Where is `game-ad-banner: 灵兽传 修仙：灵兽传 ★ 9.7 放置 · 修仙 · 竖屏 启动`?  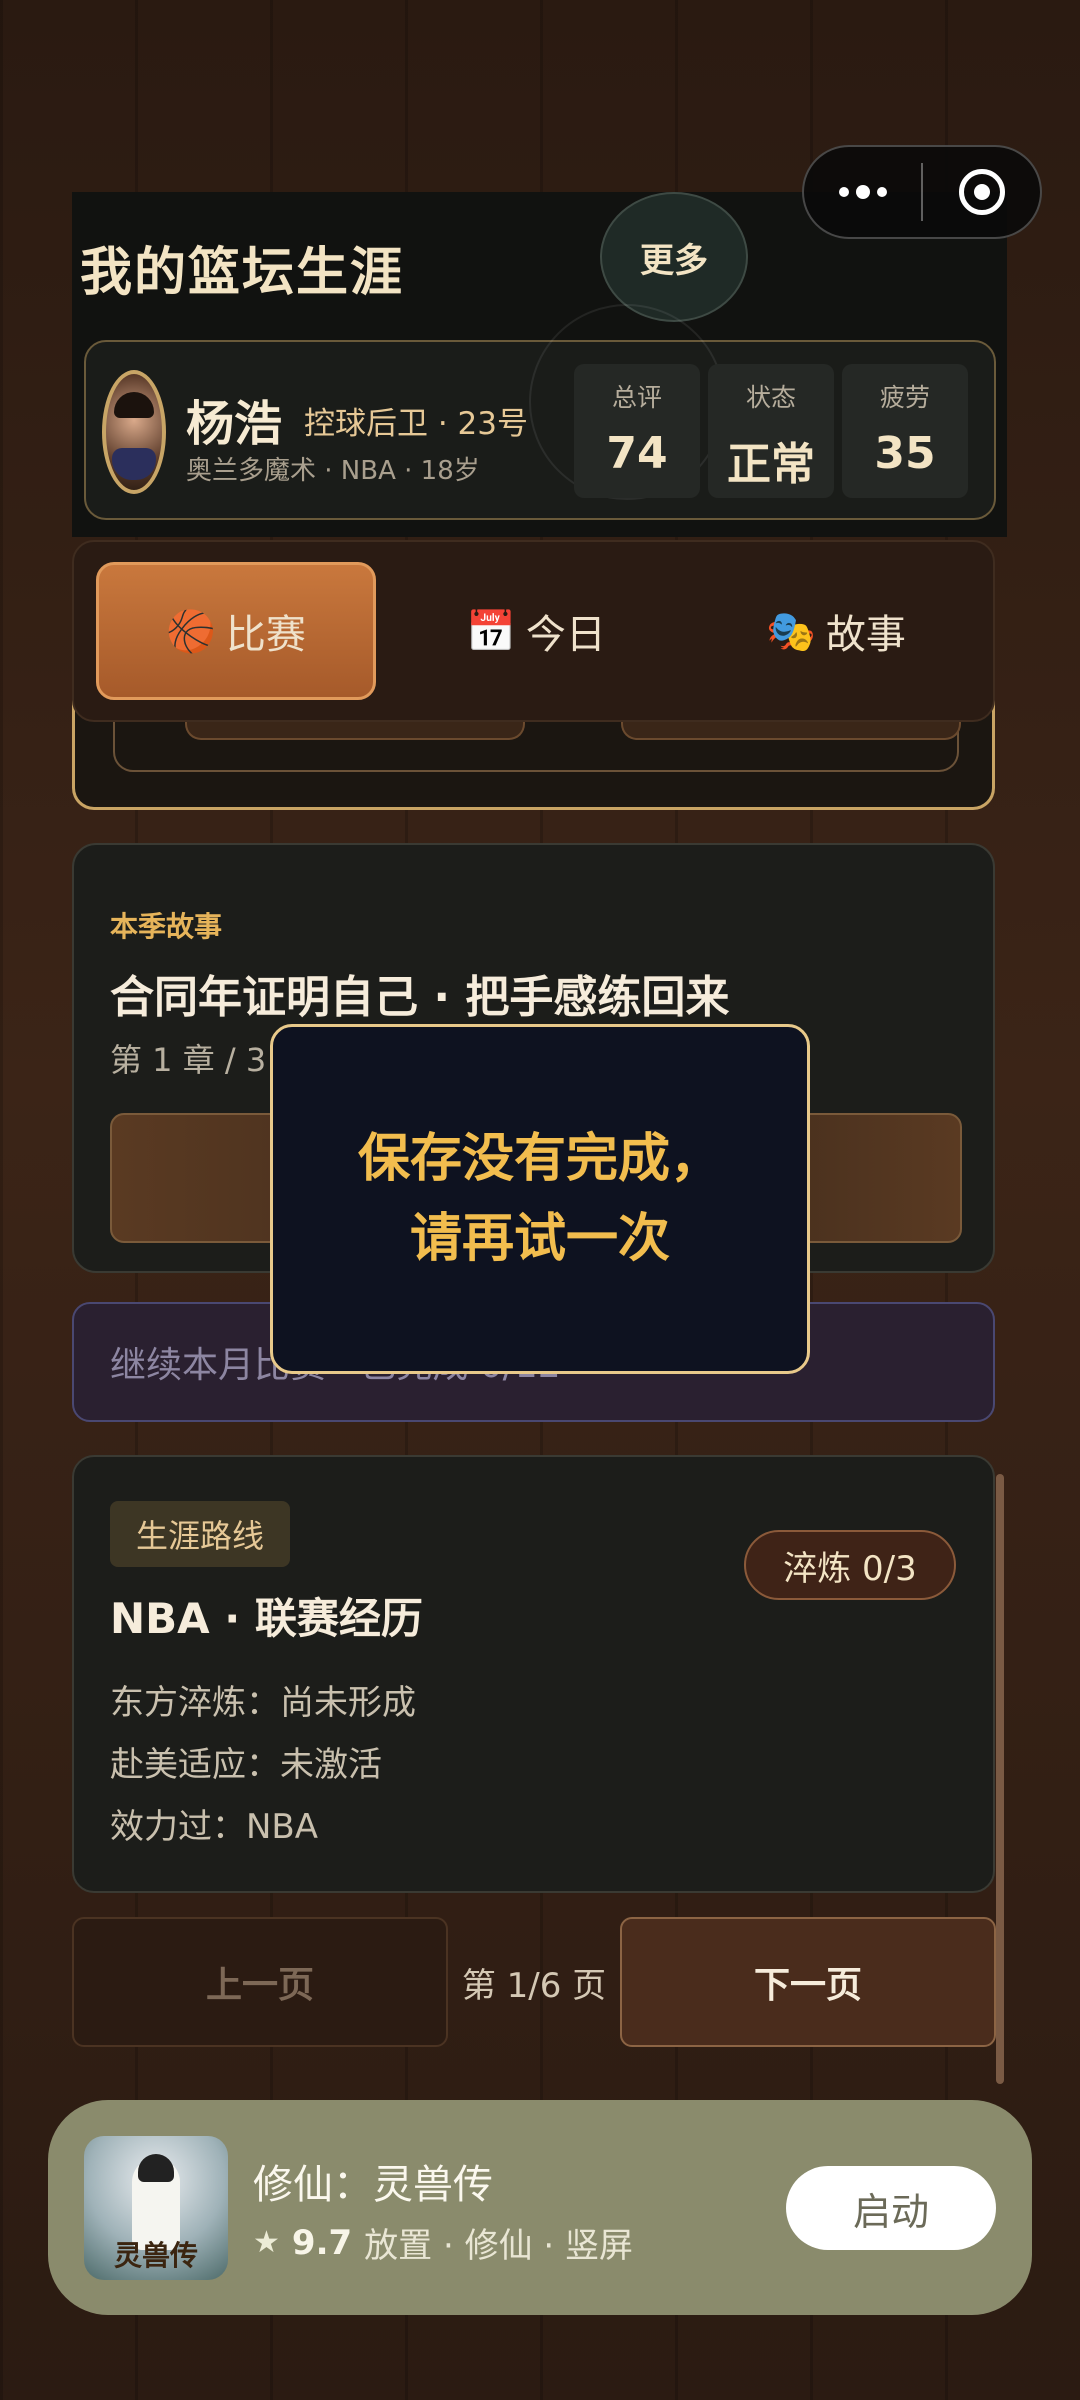 game-ad-banner: 灵兽传 修仙：灵兽传 ★ 9.7 放置 · 修仙 · 竖屏 启动 is located at coordinates (540, 2207).